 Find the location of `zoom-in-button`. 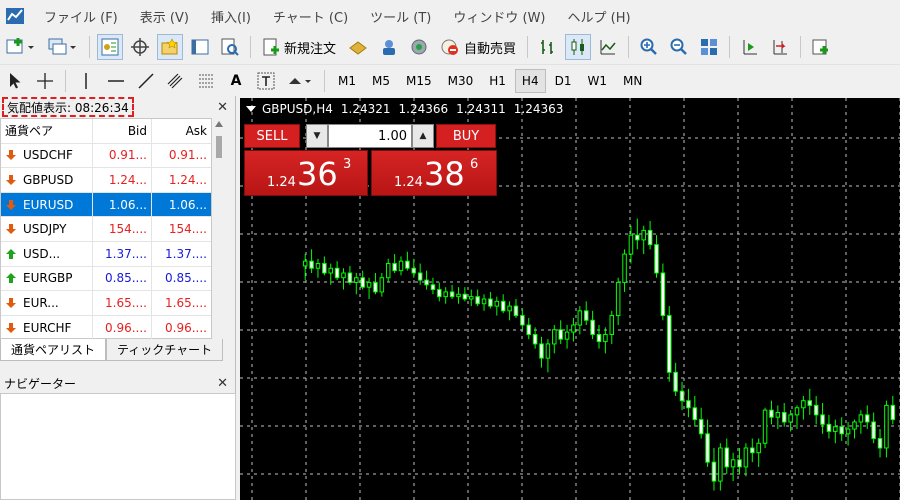

zoom-in-button is located at coordinates (649, 47).